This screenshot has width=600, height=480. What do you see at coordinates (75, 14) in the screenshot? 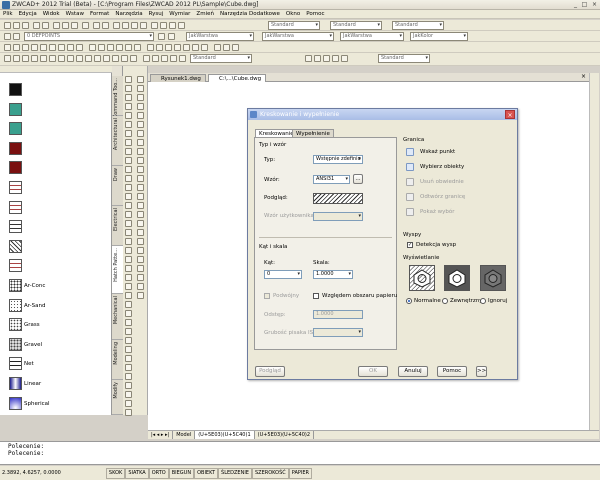
I see `menu-wstaw: Wstaw` at bounding box center [75, 14].